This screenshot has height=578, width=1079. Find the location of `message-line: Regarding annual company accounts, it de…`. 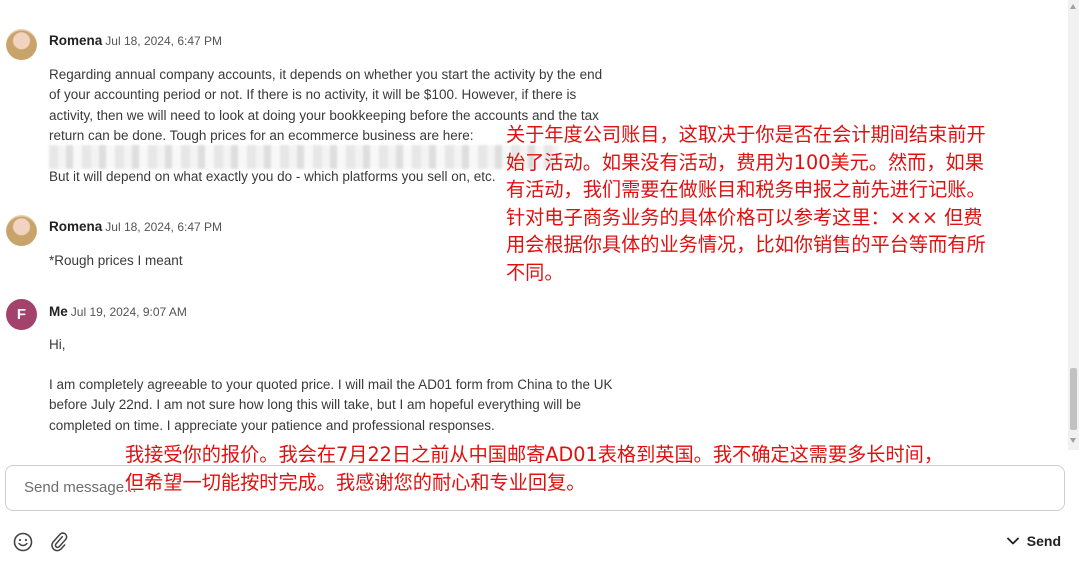

message-line: Regarding annual company accounts, it de… is located at coordinates (326, 74).